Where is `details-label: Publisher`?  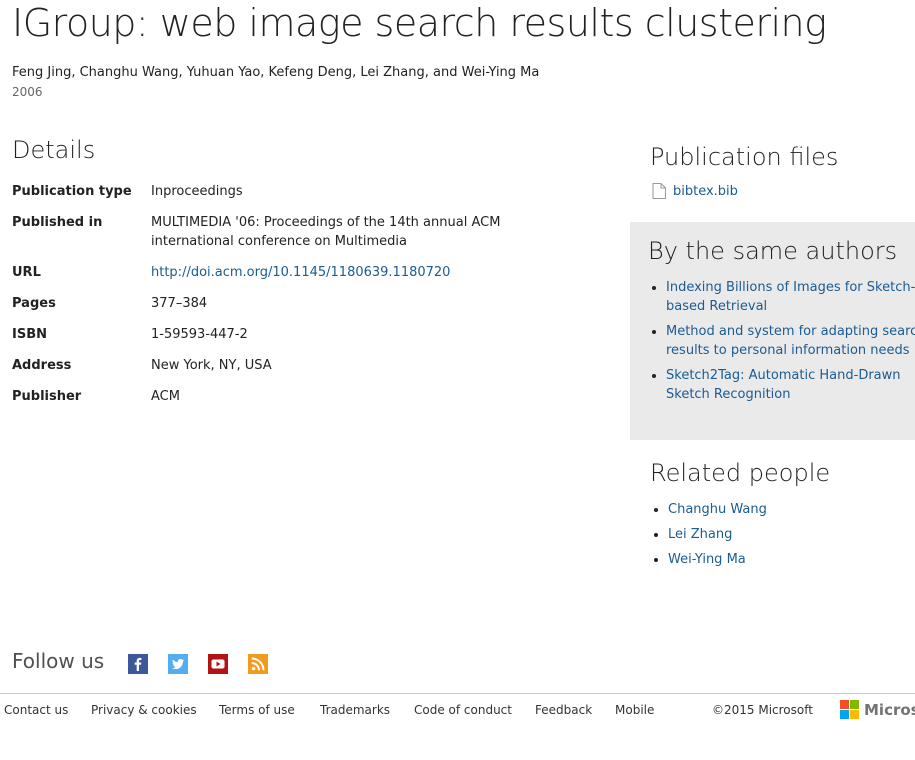 details-label: Publisher is located at coordinates (47, 396).